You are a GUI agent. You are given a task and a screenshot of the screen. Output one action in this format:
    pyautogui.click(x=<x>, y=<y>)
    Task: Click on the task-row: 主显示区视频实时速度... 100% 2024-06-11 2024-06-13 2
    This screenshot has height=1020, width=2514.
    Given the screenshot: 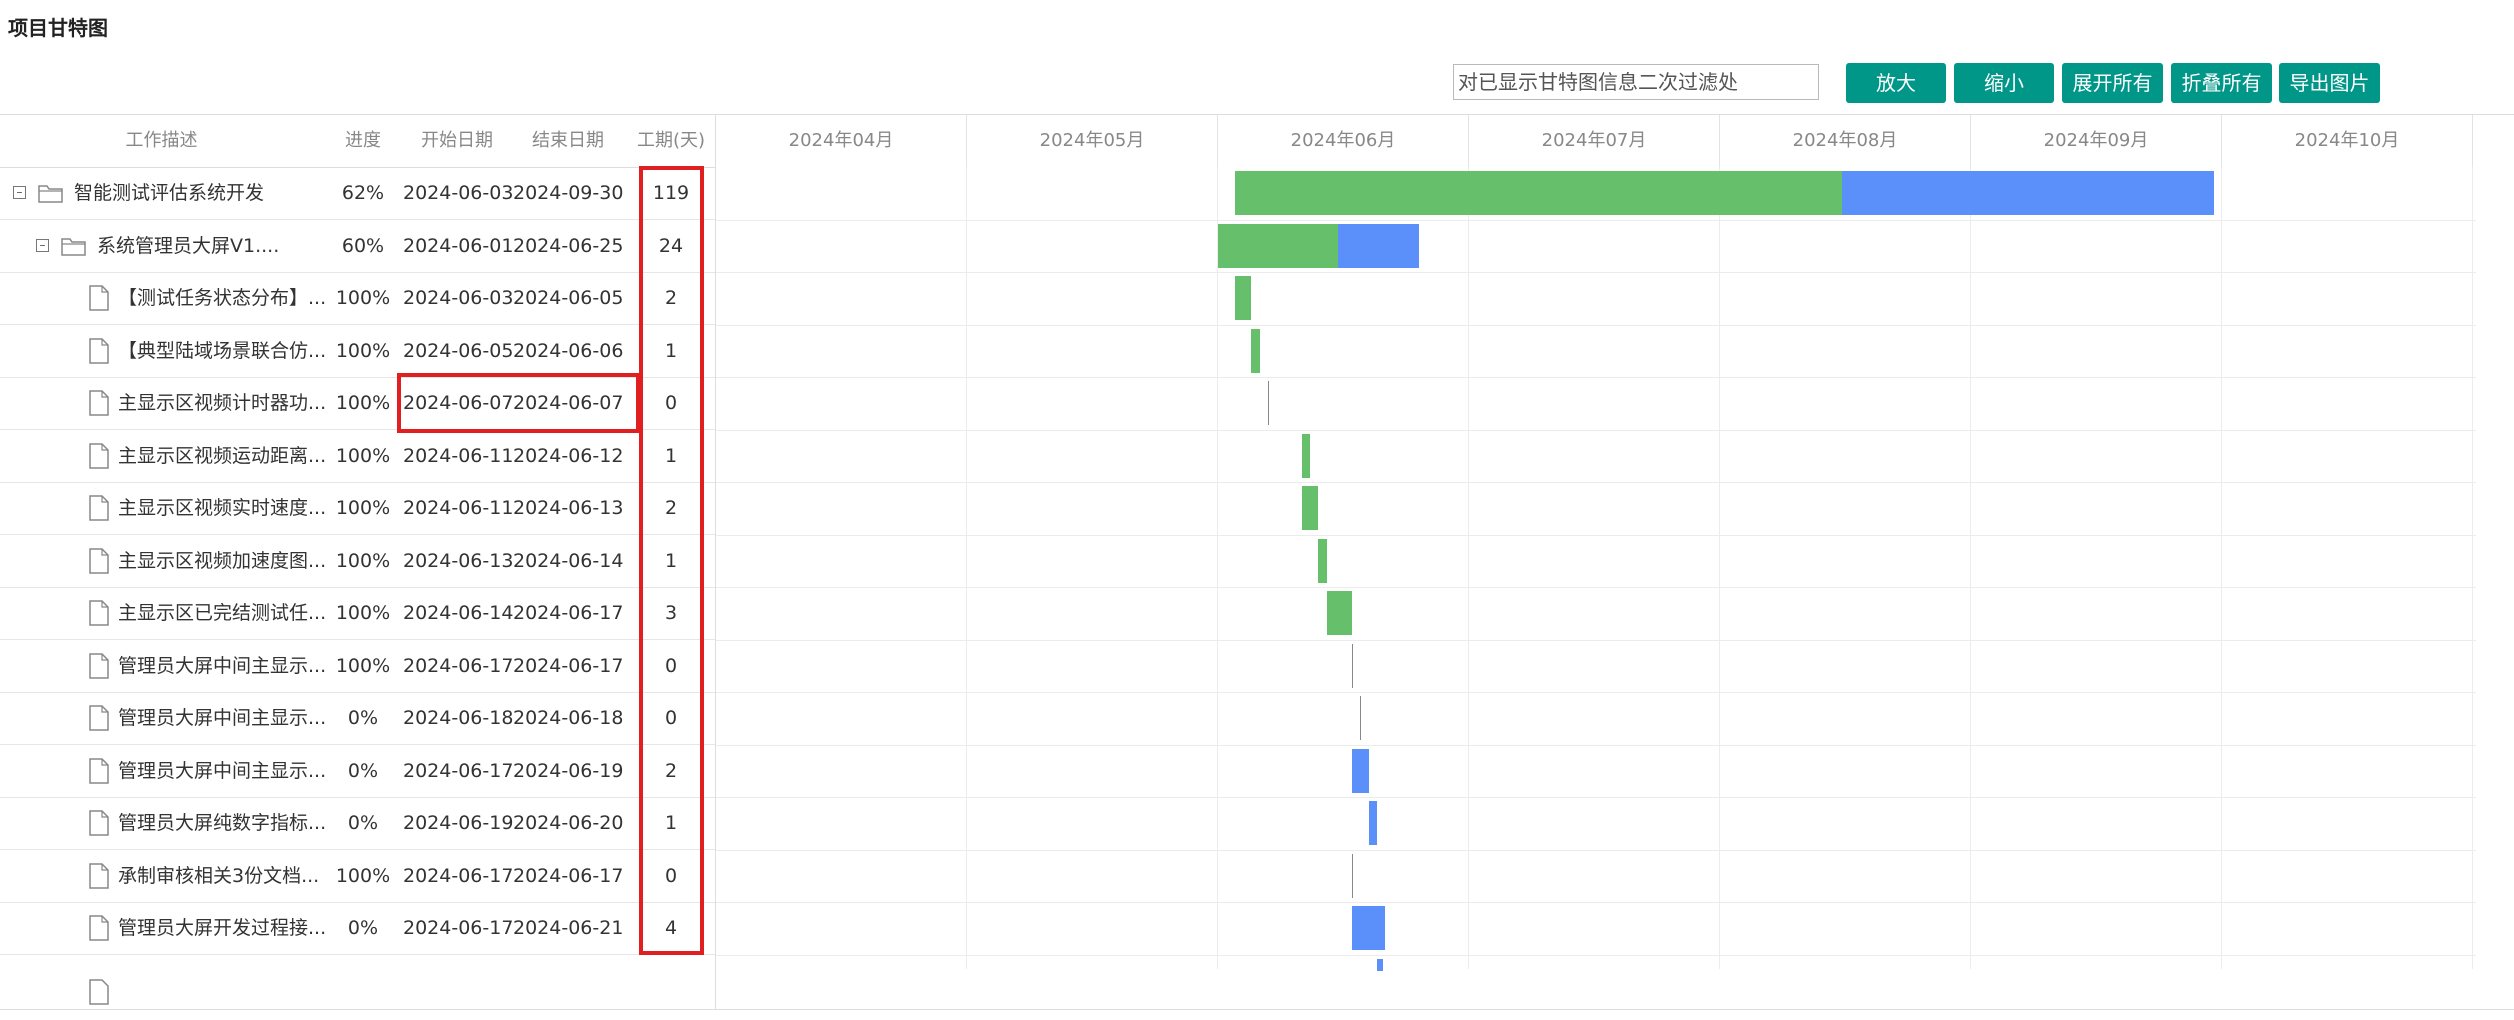 What is the action you would take?
    pyautogui.click(x=357, y=508)
    